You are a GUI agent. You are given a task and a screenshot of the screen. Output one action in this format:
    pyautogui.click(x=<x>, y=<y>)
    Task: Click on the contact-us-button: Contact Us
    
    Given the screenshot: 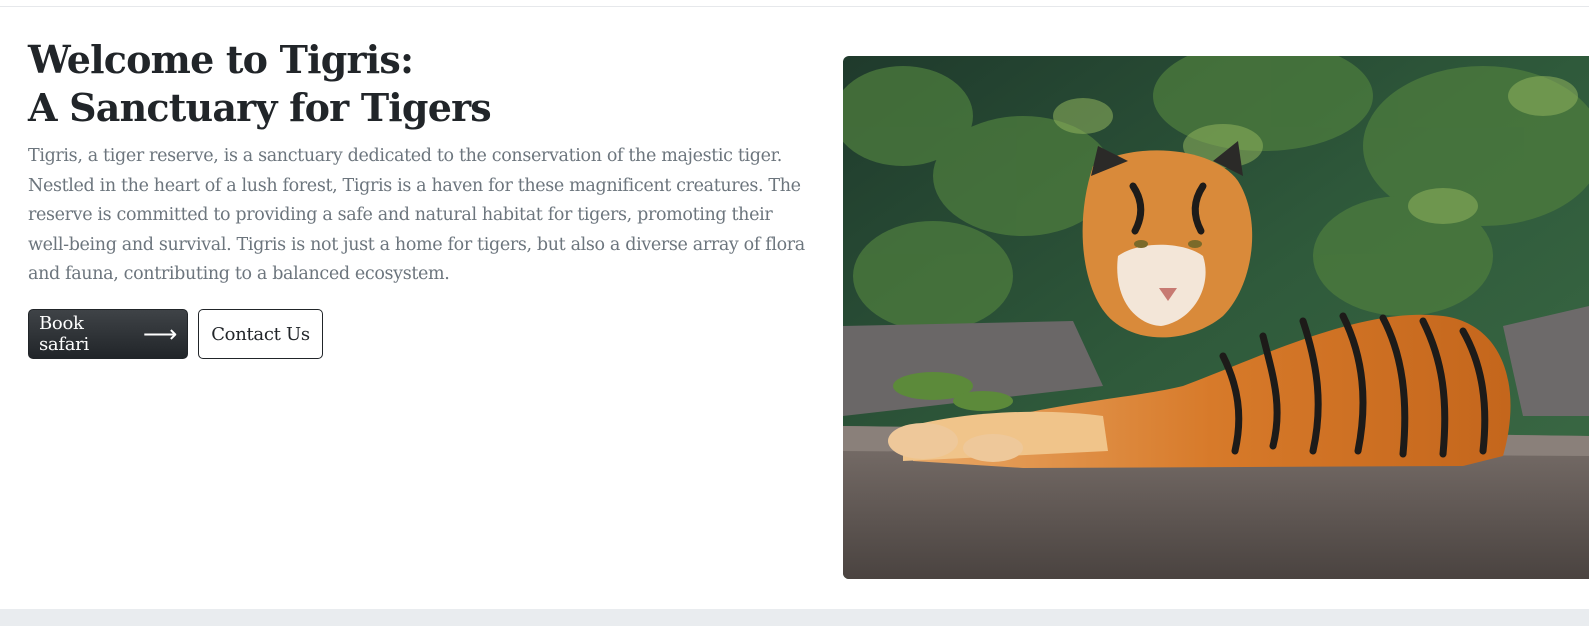 What is the action you would take?
    pyautogui.click(x=260, y=334)
    